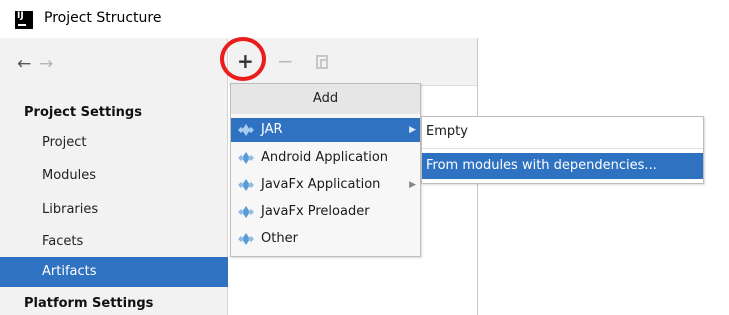 This screenshot has width=729, height=315. What do you see at coordinates (114, 272) in the screenshot?
I see `sidebar-item-artifacts: Artifacts` at bounding box center [114, 272].